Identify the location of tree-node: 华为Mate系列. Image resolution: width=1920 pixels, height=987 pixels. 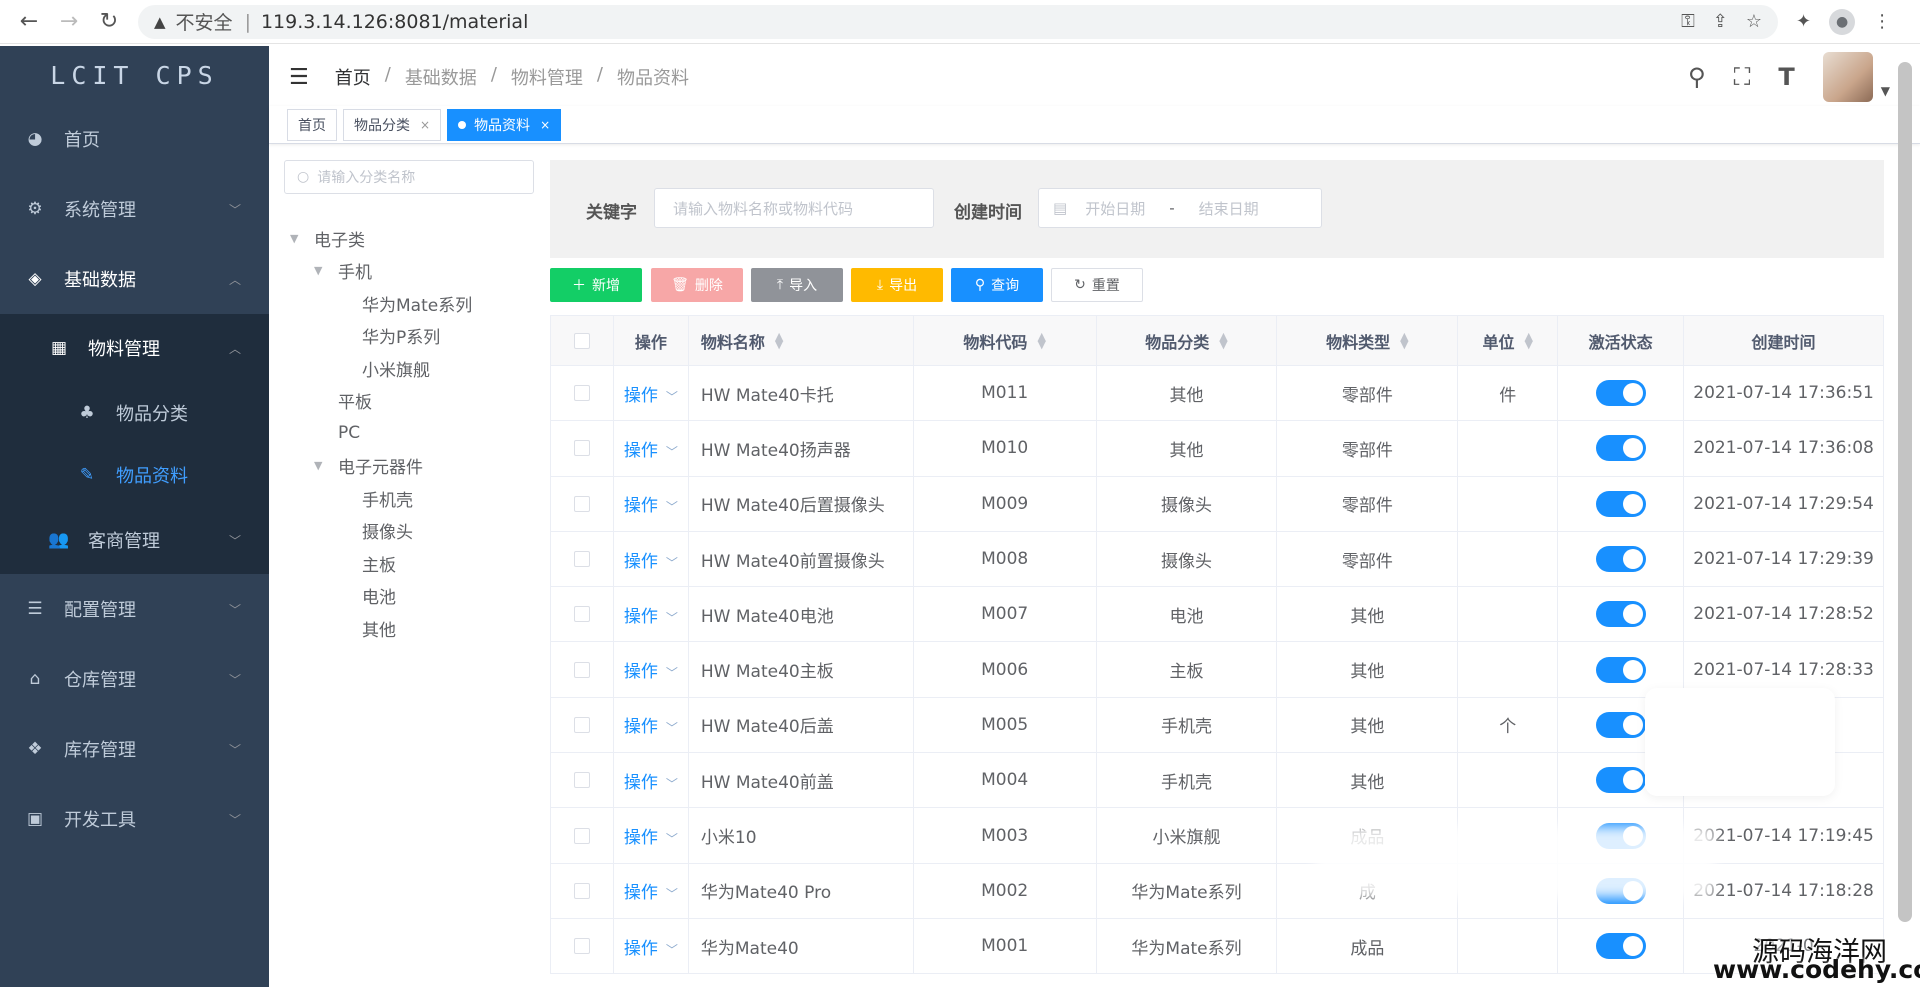
(381, 303).